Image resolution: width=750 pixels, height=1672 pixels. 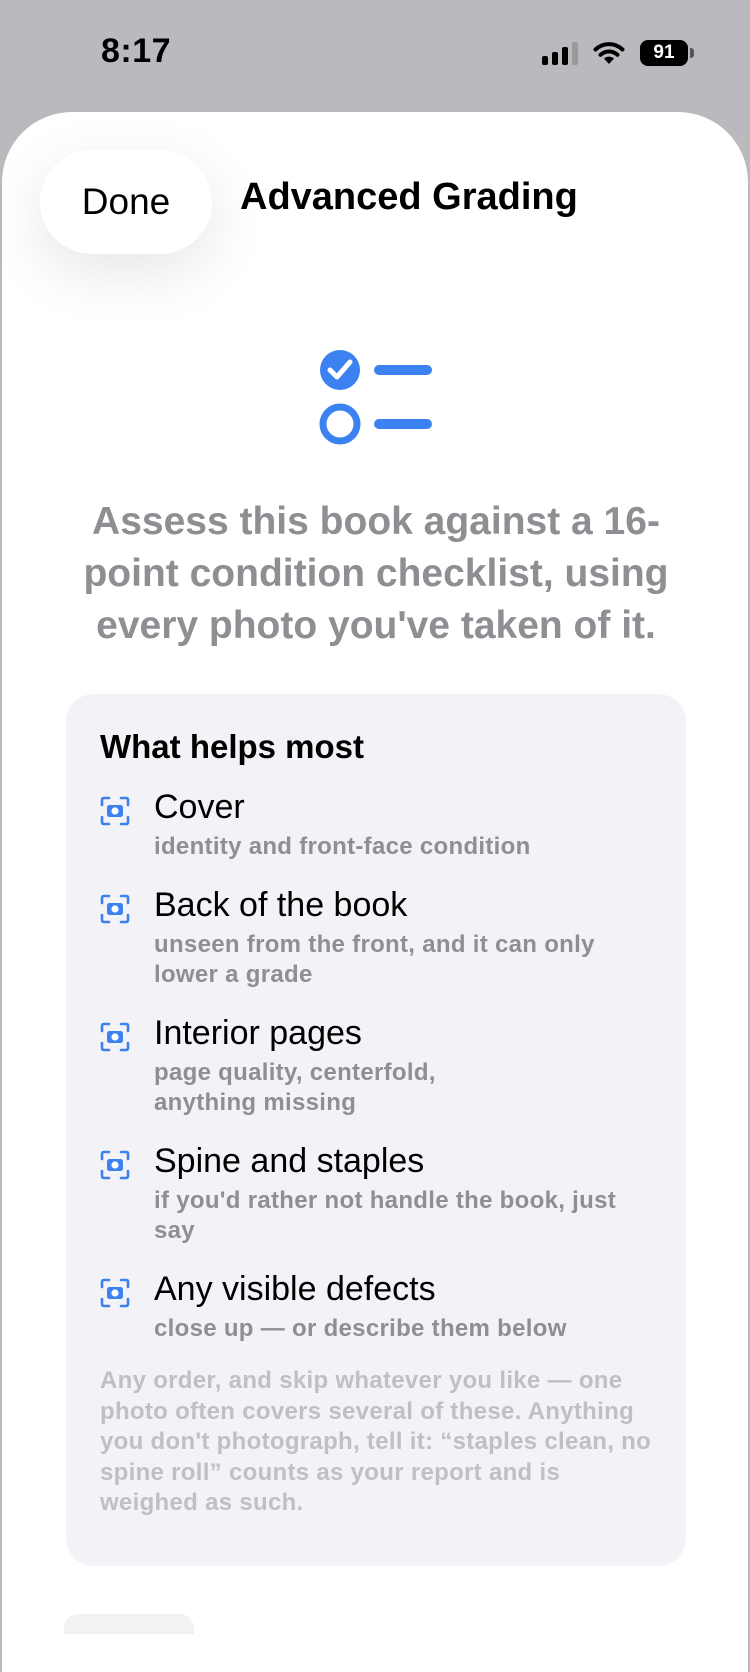 What do you see at coordinates (258, 1033) in the screenshot?
I see `tip-title: Interior pages` at bounding box center [258, 1033].